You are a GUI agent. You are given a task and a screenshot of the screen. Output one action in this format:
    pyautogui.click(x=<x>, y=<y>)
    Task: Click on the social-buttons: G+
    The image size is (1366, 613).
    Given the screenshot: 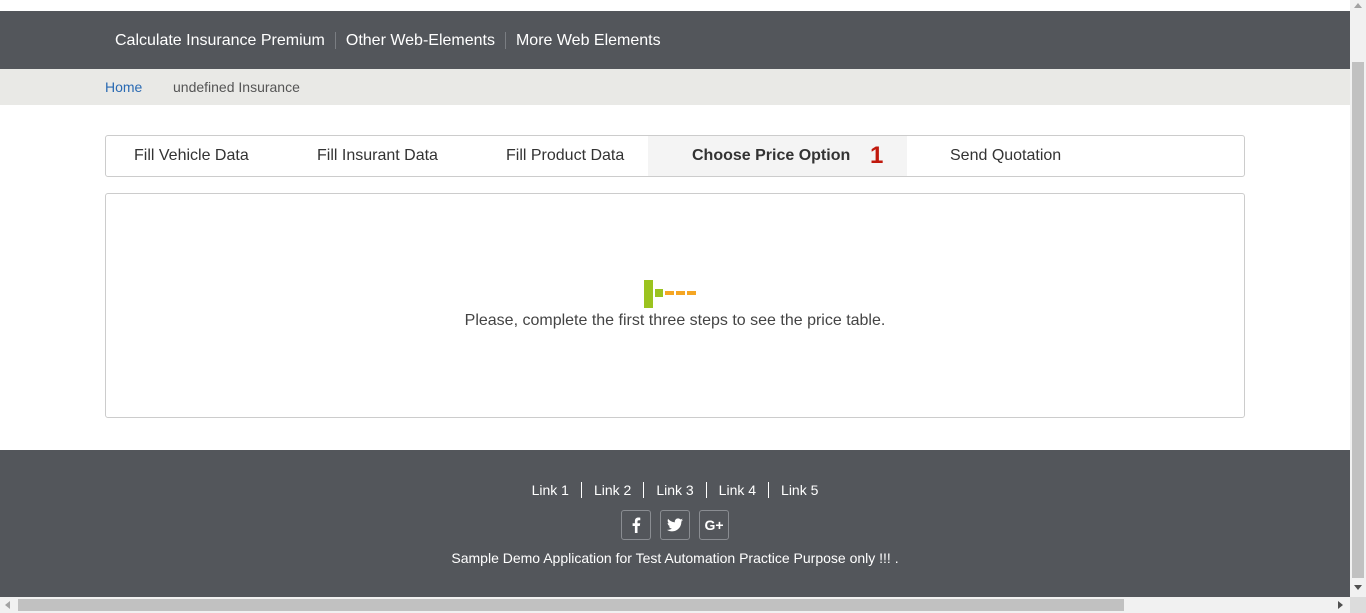 What is the action you would take?
    pyautogui.click(x=675, y=525)
    